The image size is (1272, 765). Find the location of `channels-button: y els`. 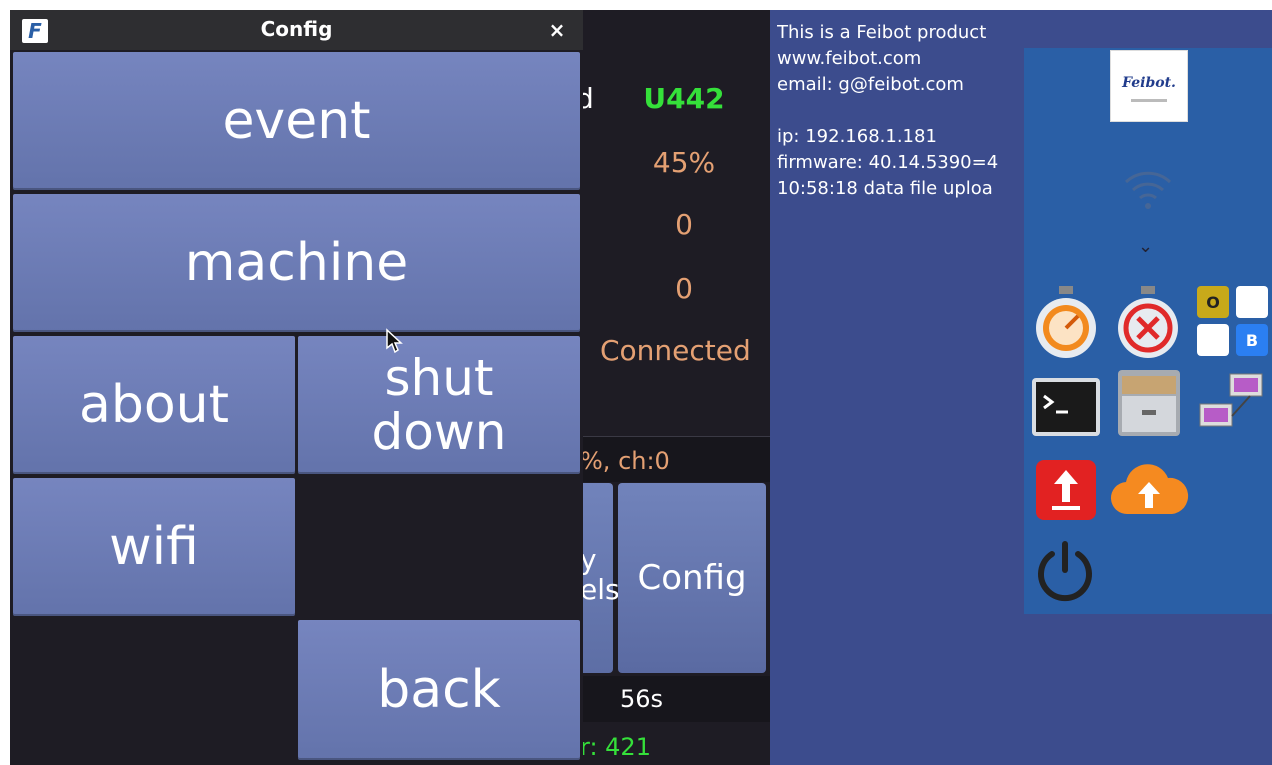

channels-button: y els is located at coordinates (600, 578).